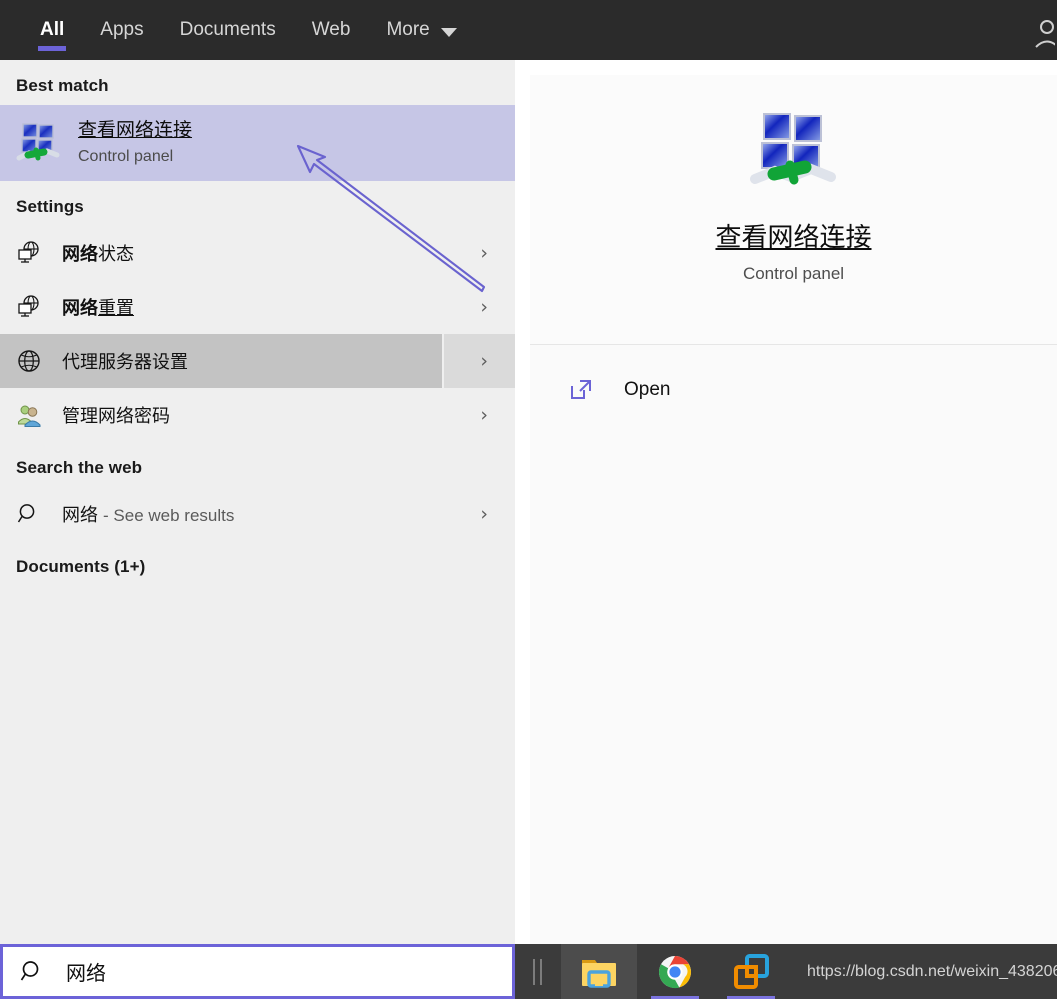 The image size is (1057, 999). Describe the element at coordinates (125, 362) in the screenshot. I see `settings-item-label: 代理服务器设置` at that location.